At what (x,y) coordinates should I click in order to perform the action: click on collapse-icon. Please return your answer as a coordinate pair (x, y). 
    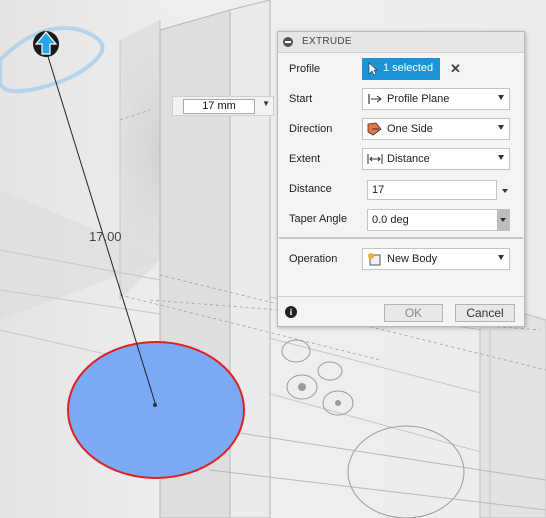
    Looking at the image, I should click on (288, 42).